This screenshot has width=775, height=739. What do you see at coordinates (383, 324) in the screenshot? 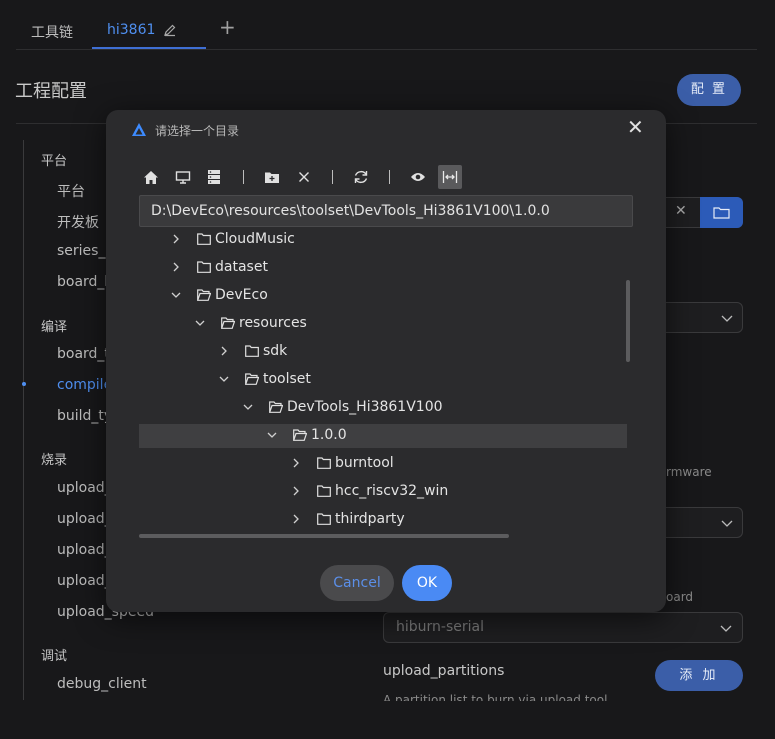
I see `tree-row: resources` at bounding box center [383, 324].